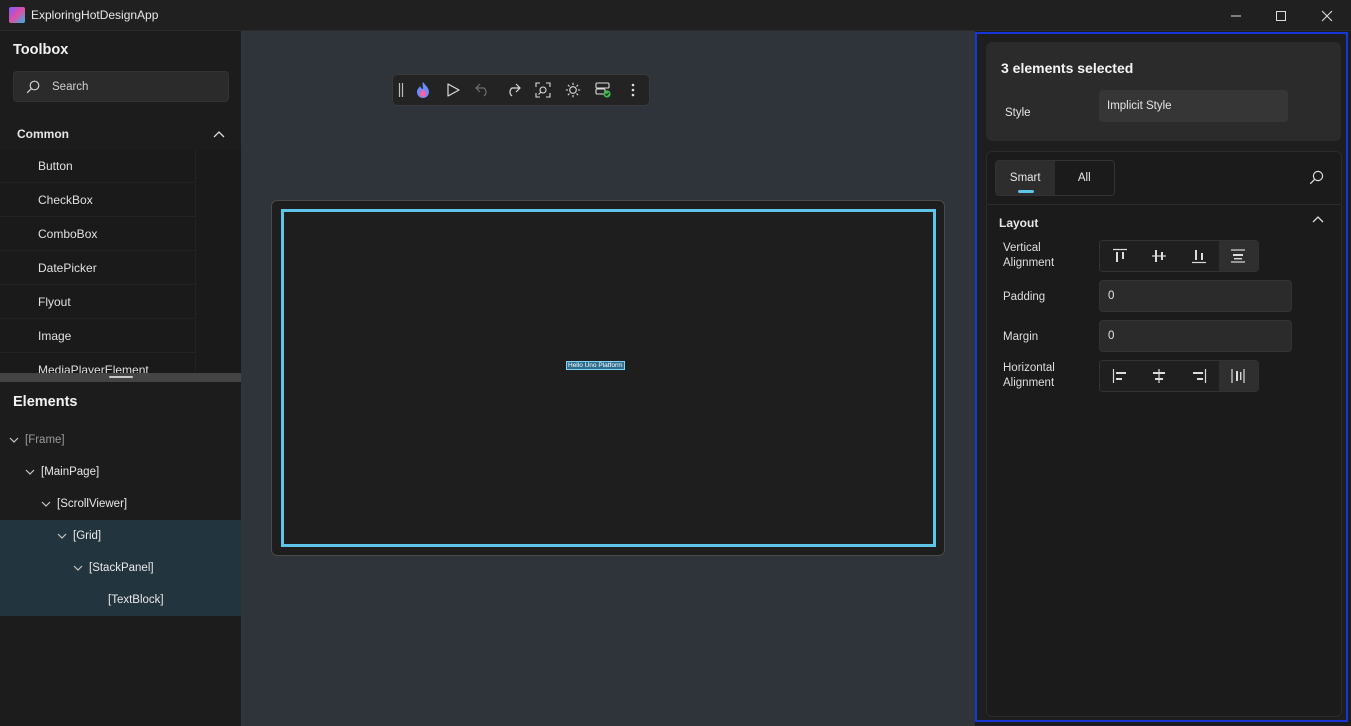 Image resolution: width=1351 pixels, height=726 pixels. What do you see at coordinates (98, 302) in the screenshot?
I see `toolbox-item-flyout: Flyout` at bounding box center [98, 302].